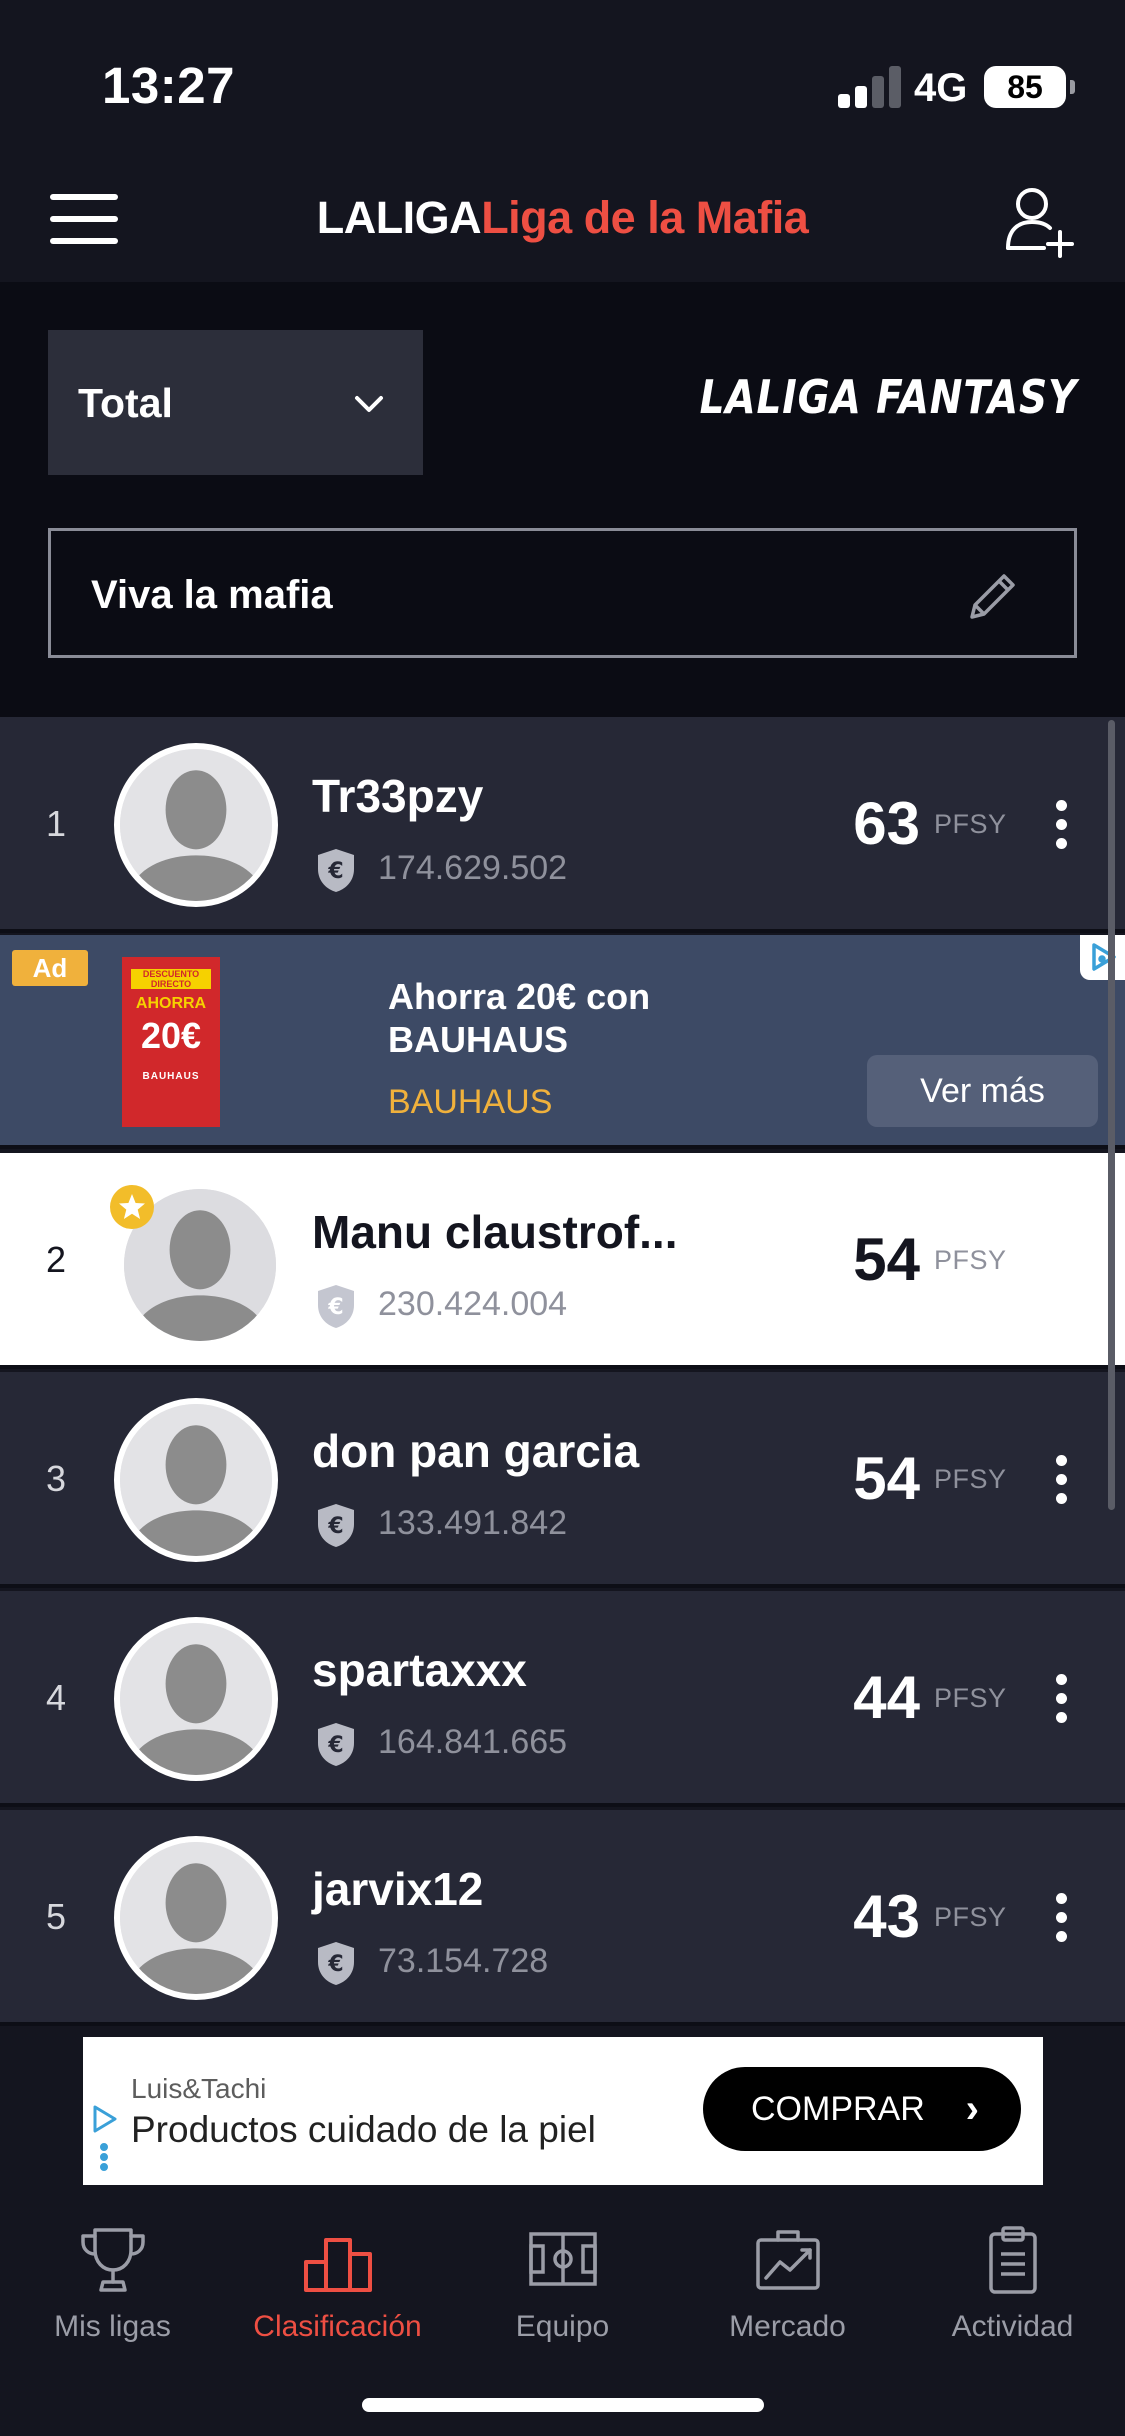 The width and height of the screenshot is (1125, 2436). I want to click on points: 43, so click(886, 1916).